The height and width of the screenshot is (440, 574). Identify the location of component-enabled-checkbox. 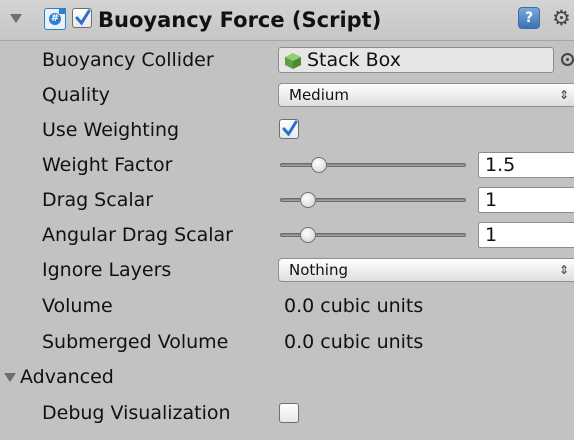
(82, 18).